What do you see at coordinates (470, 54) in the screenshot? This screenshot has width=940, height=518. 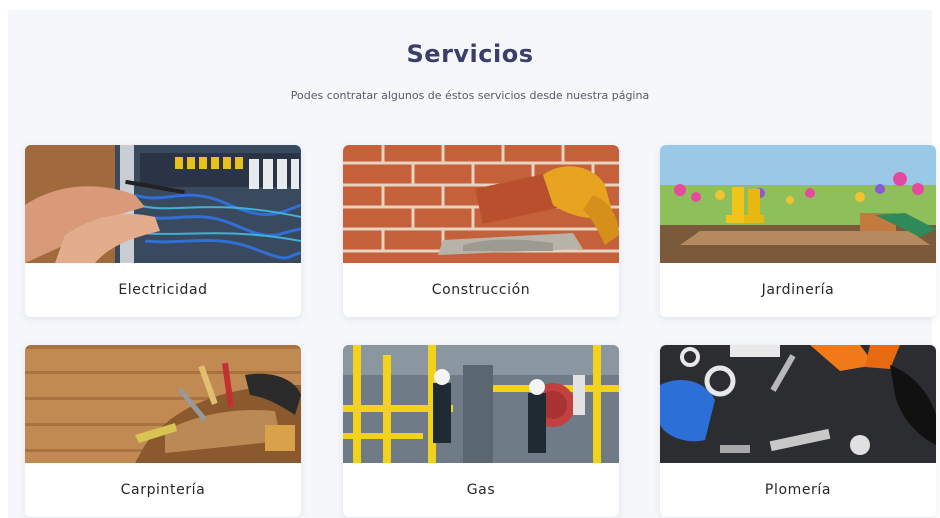 I see `section-title: Servicios` at bounding box center [470, 54].